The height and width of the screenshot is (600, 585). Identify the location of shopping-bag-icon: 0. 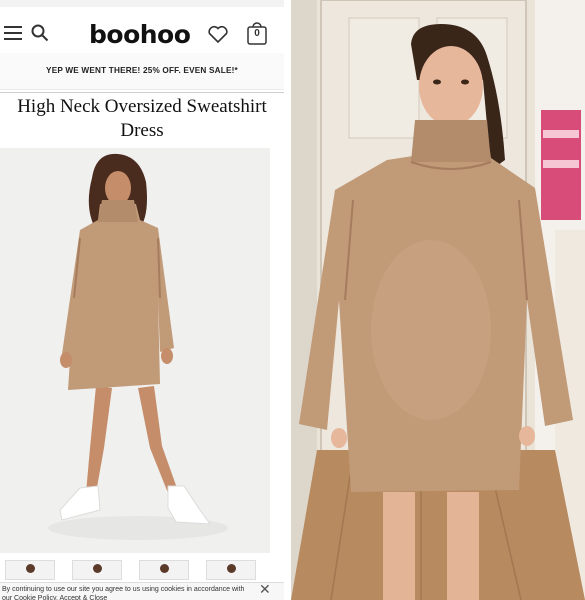
(257, 33).